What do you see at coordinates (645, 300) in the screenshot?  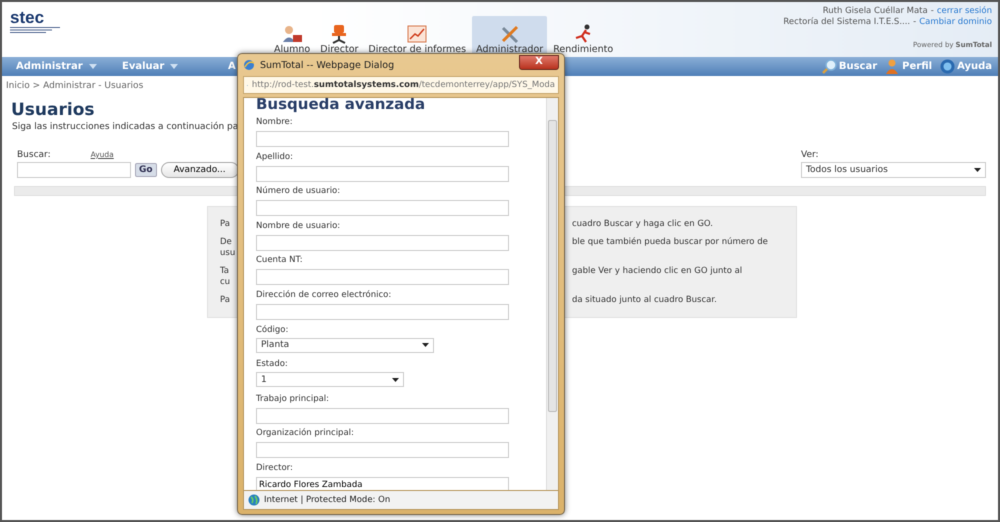 I see `info-text: da situado junto al cuadro Buscar.` at bounding box center [645, 300].